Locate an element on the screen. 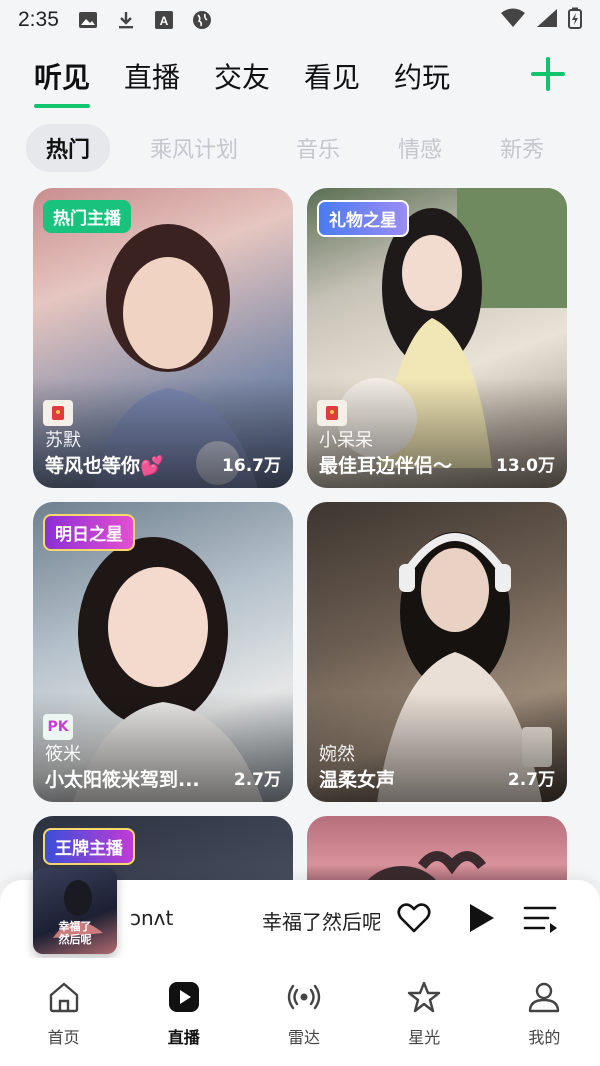 The width and height of the screenshot is (600, 1066). battery-icon is located at coordinates (575, 20).